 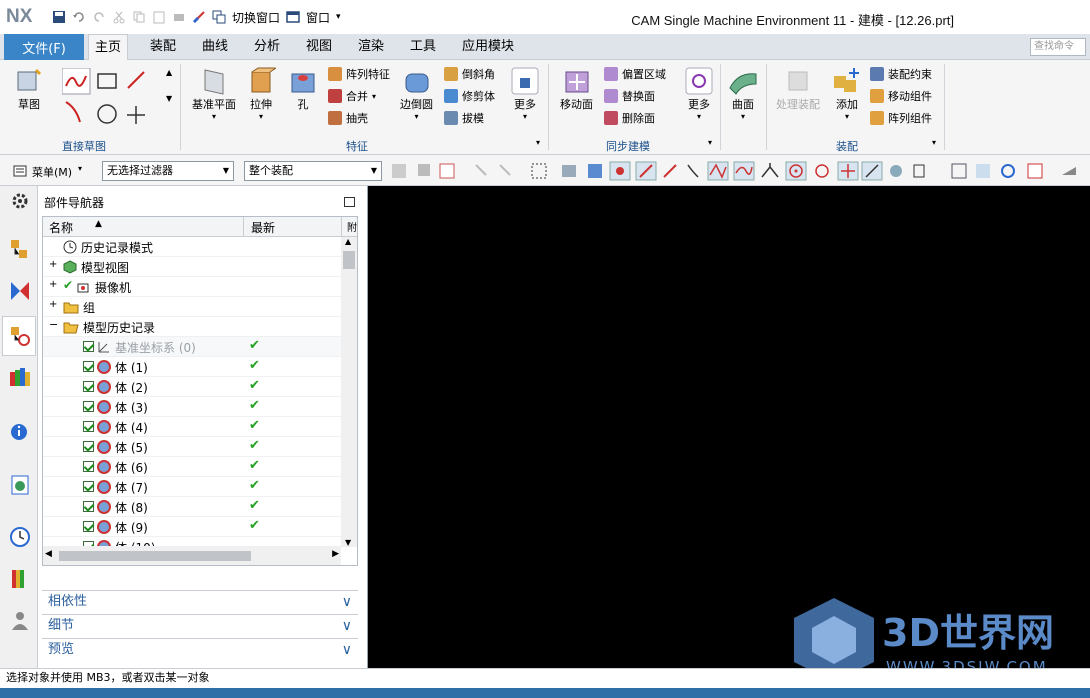 I want to click on tree-row-model-history: − 模型历史记录, so click(x=192, y=327).